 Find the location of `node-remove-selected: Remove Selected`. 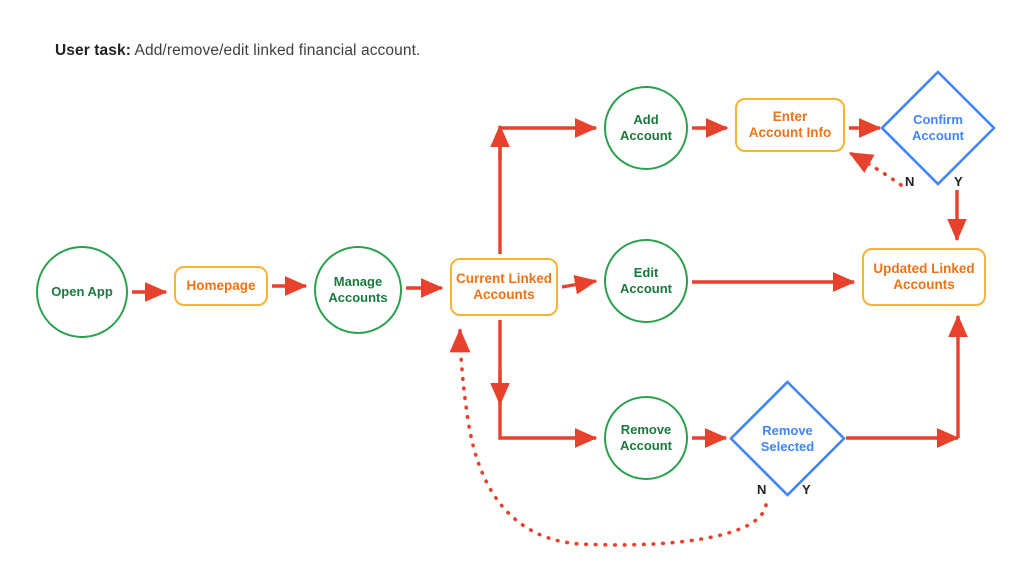

node-remove-selected: Remove Selected is located at coordinates (787, 438).